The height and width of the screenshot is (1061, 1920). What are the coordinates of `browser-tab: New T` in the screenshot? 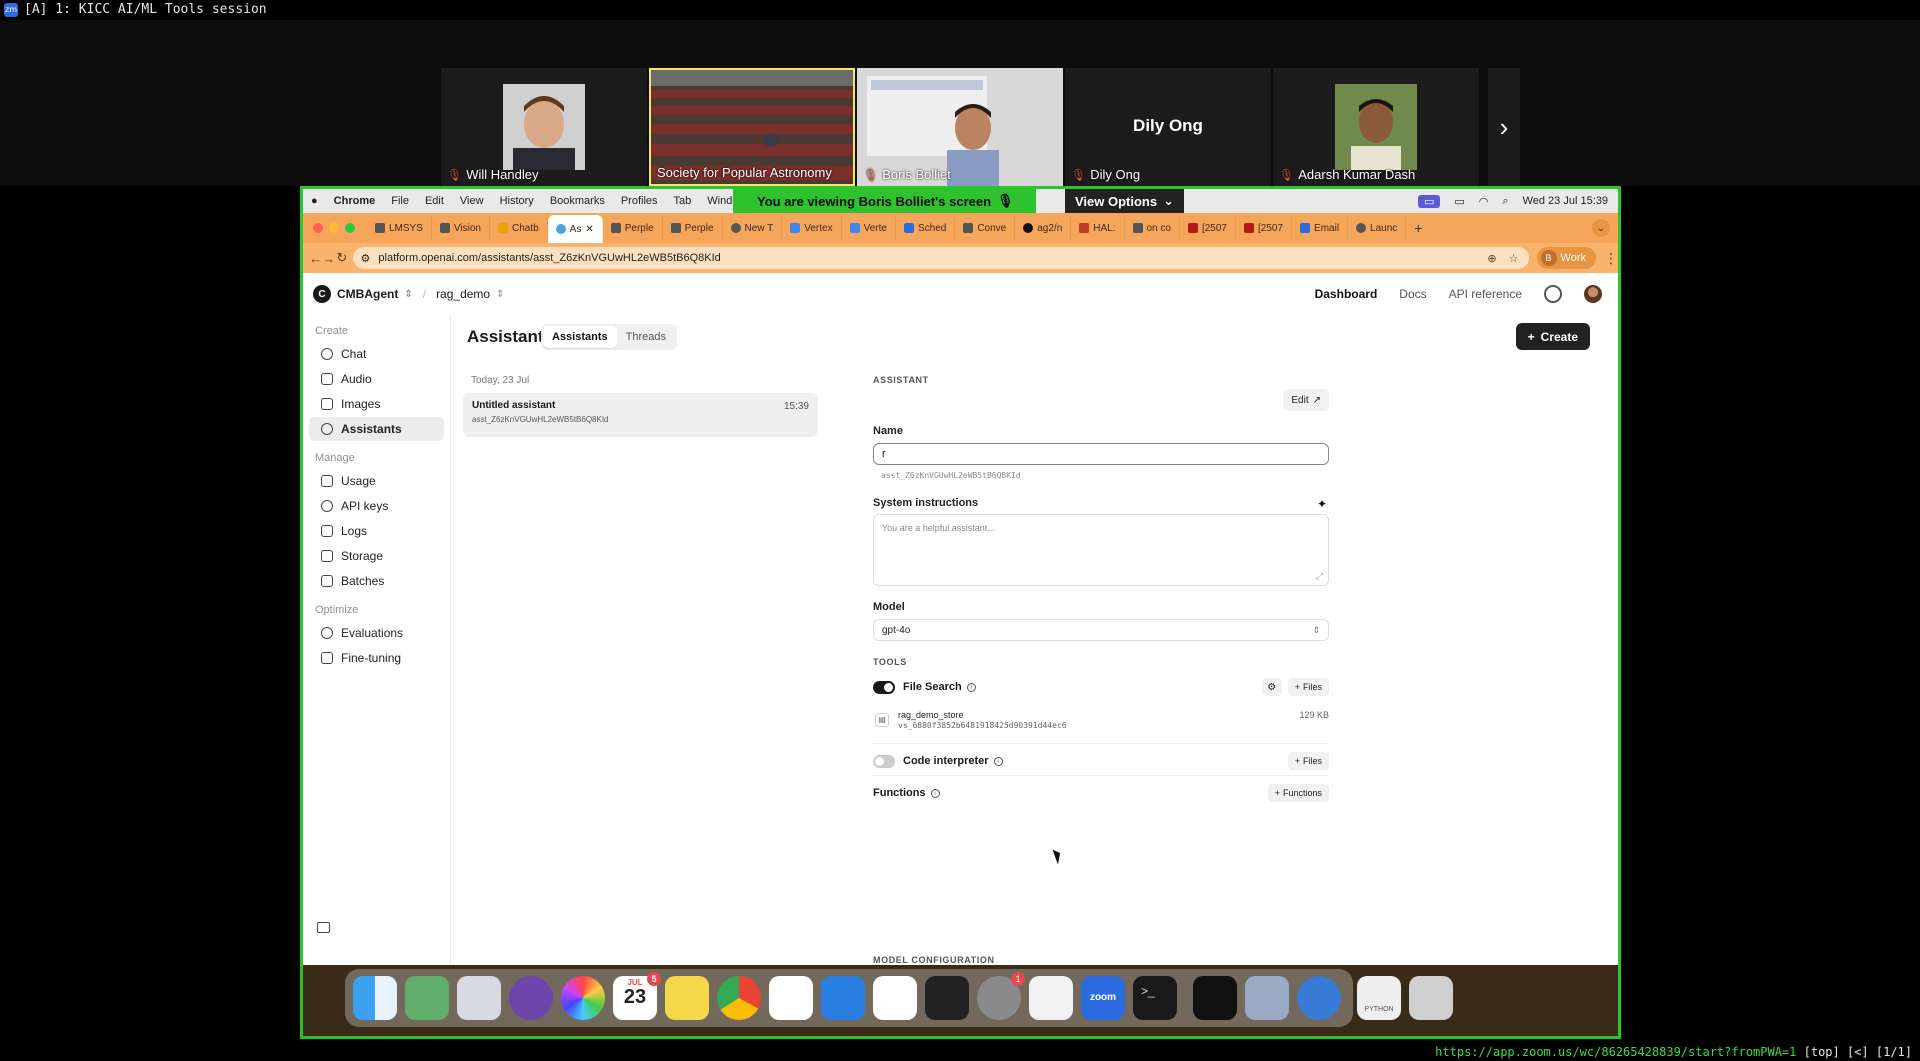 It's located at (753, 228).